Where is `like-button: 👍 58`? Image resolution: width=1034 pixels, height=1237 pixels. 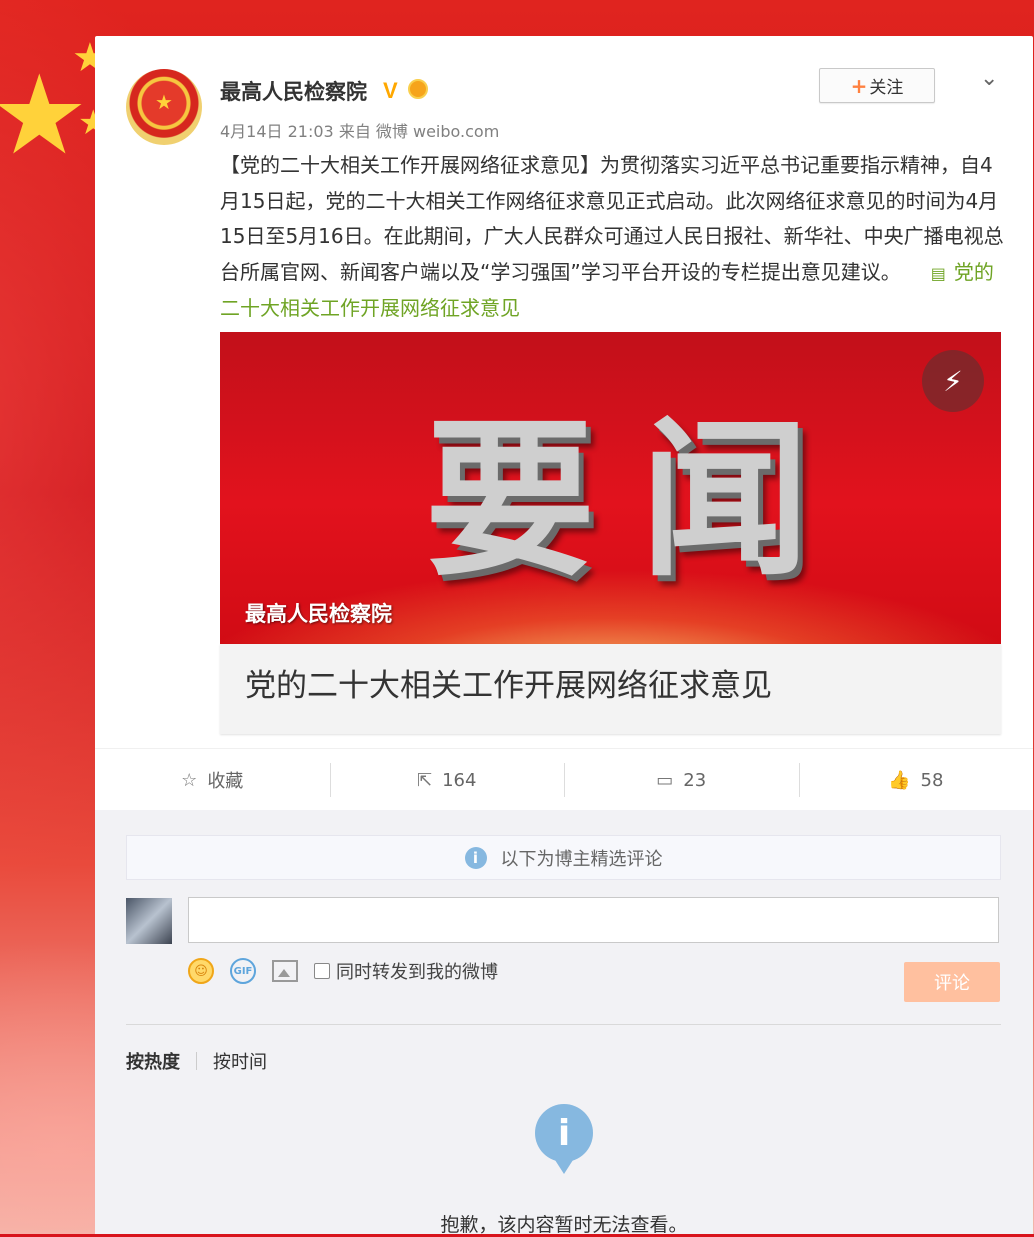 like-button: 👍 58 is located at coordinates (916, 780).